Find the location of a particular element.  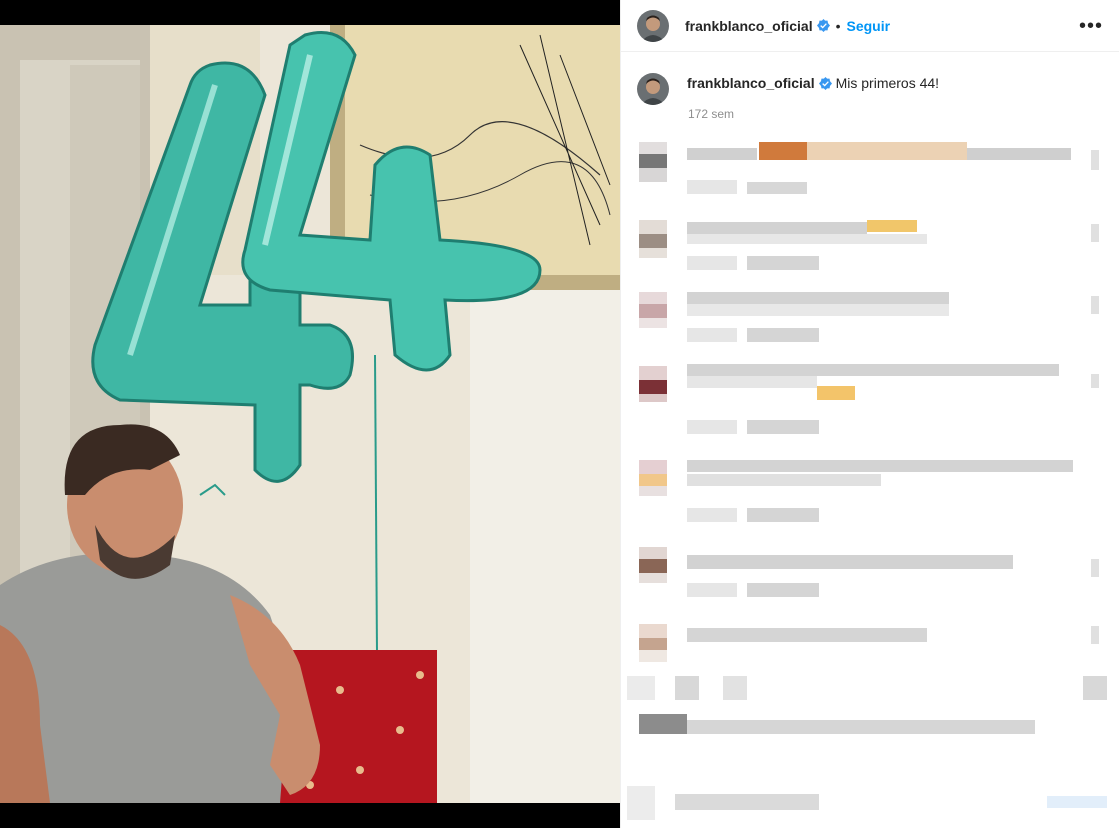

caption-text: Mis primeros 44! is located at coordinates (887, 83).